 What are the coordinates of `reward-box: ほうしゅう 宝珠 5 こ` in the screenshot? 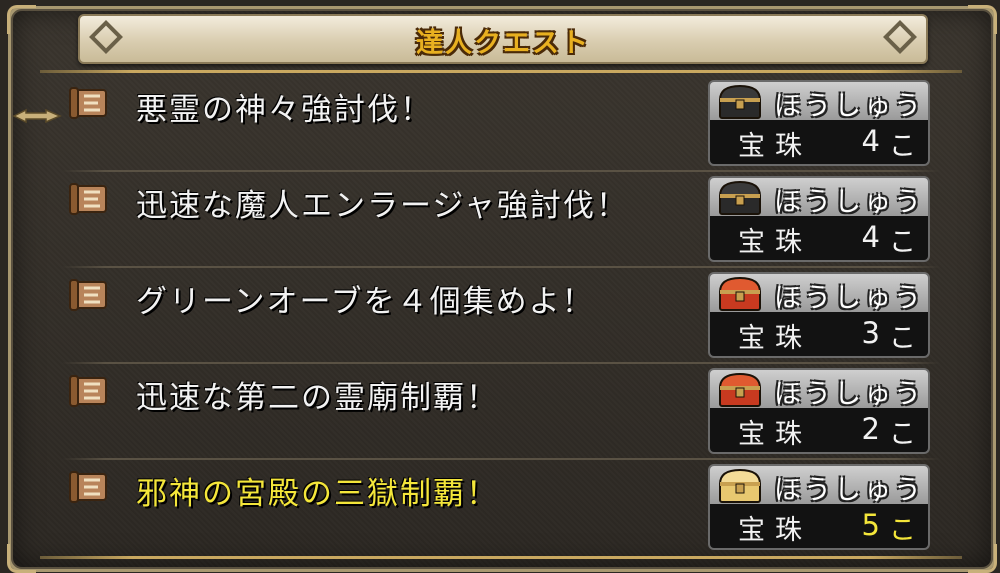 It's located at (819, 508).